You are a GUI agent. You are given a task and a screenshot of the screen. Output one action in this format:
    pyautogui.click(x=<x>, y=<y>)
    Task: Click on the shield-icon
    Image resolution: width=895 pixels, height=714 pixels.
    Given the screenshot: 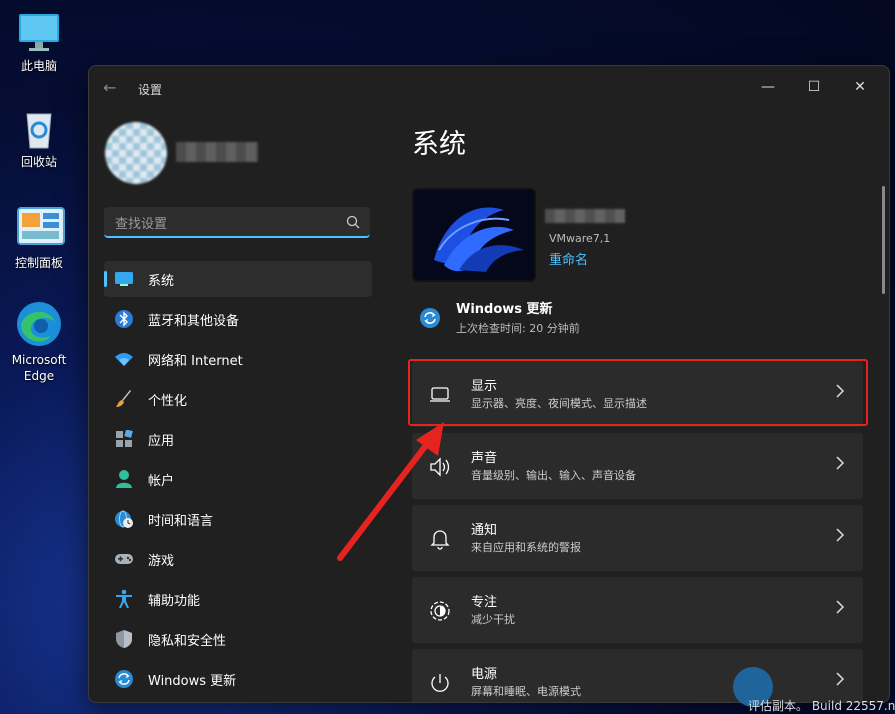 What is the action you would take?
    pyautogui.click(x=124, y=639)
    